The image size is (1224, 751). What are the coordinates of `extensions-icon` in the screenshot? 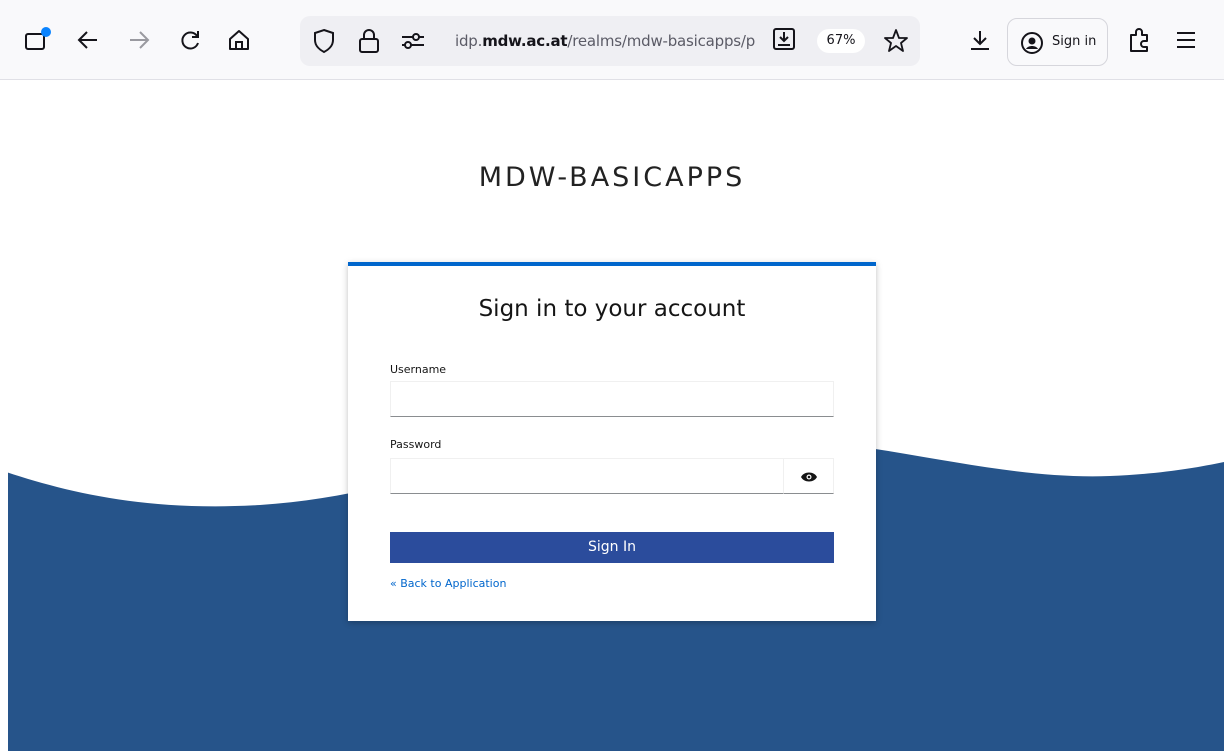 It's located at (1139, 40).